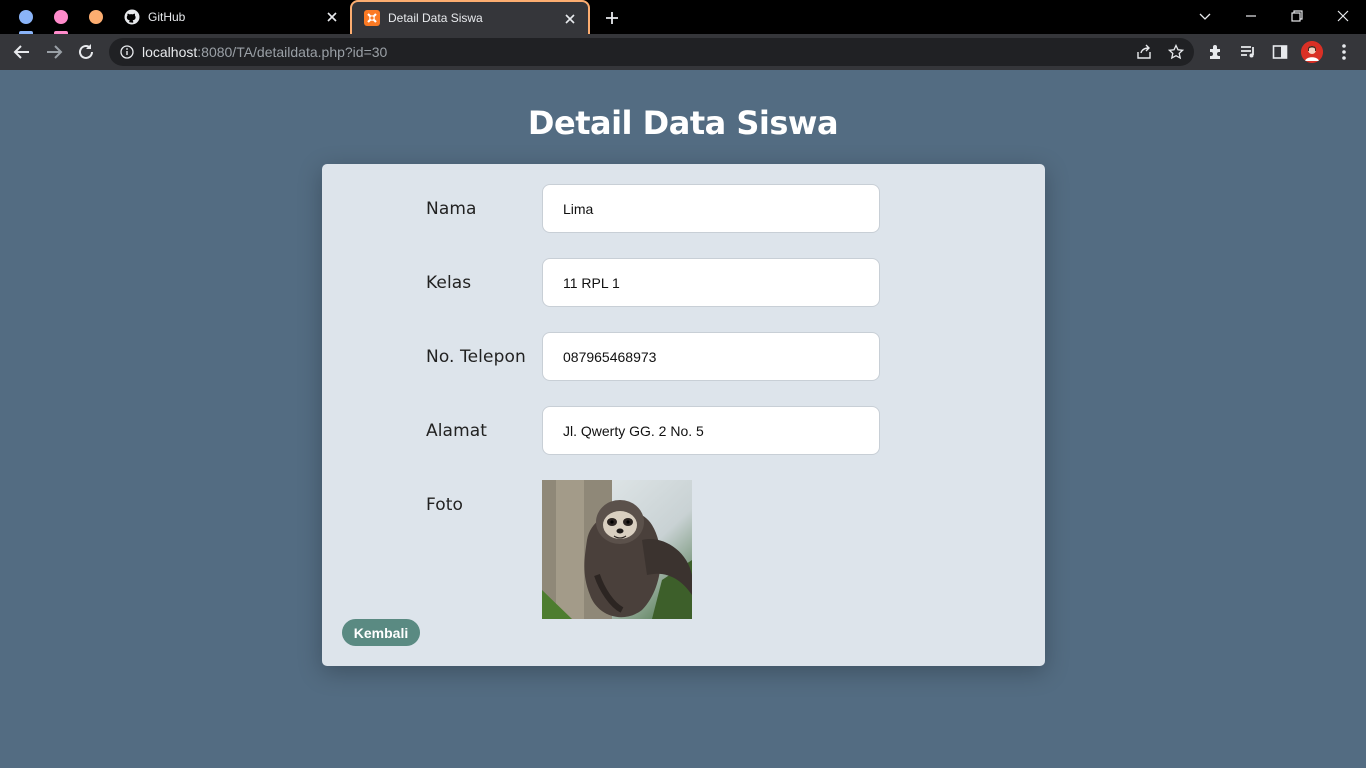 Image resolution: width=1366 pixels, height=768 pixels. I want to click on arrow-right-icon, so click(55, 52).